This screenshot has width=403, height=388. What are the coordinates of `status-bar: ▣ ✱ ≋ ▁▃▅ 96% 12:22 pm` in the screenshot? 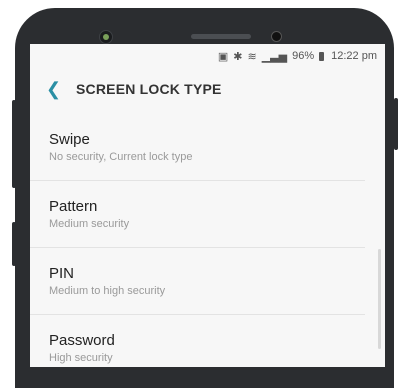 It's located at (207, 56).